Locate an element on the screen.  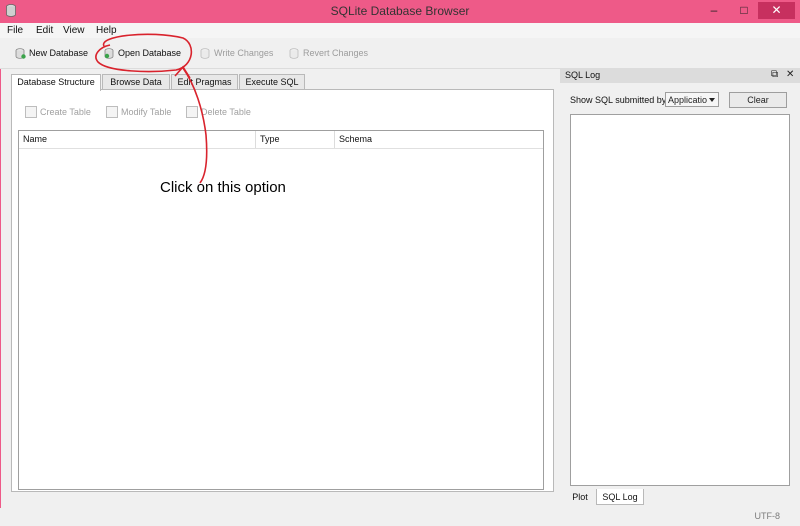
status-bar: UTF-8 is located at coordinates (400, 517).